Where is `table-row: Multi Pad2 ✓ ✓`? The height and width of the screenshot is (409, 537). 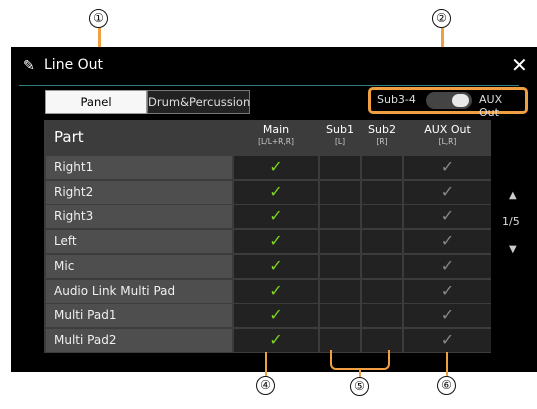 table-row: Multi Pad2 ✓ ✓ is located at coordinates (267, 340).